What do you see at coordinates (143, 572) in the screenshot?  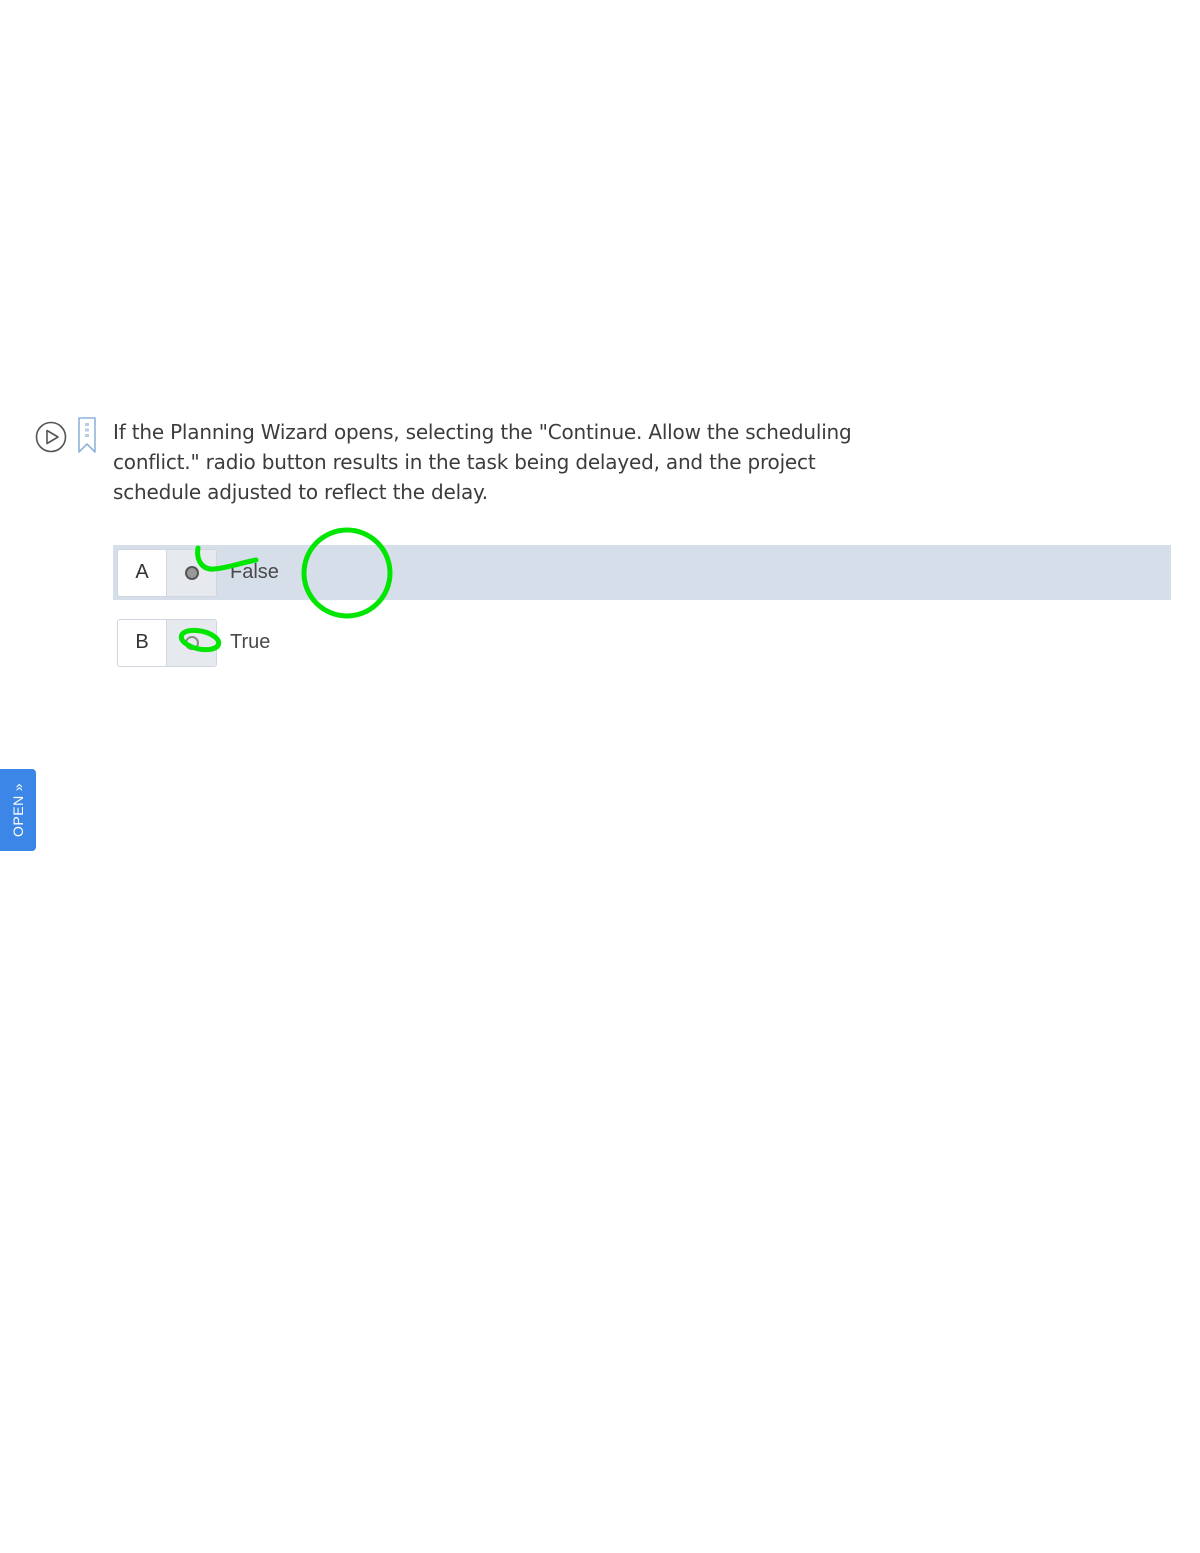 I see `answer-letter: A` at bounding box center [143, 572].